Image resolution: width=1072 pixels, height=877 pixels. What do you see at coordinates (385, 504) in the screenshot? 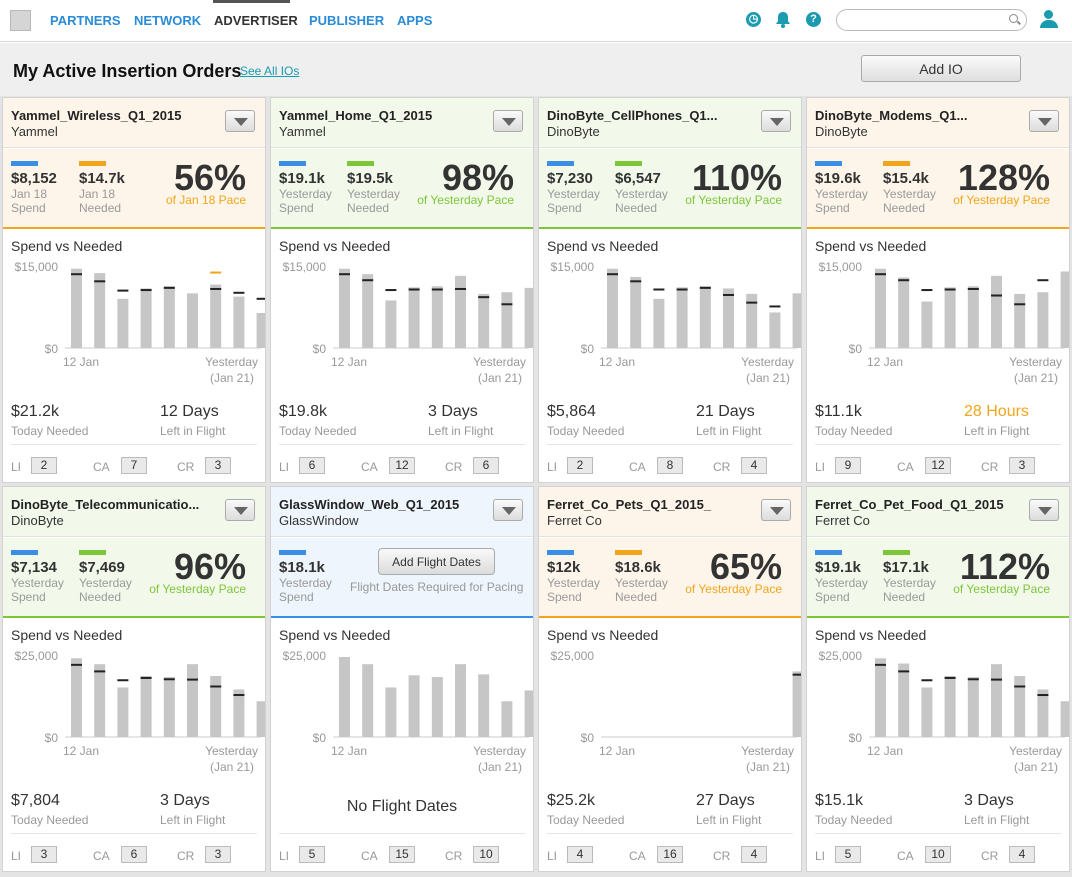
I see `io-name: GlassWindow_Web_Q1_2015` at bounding box center [385, 504].